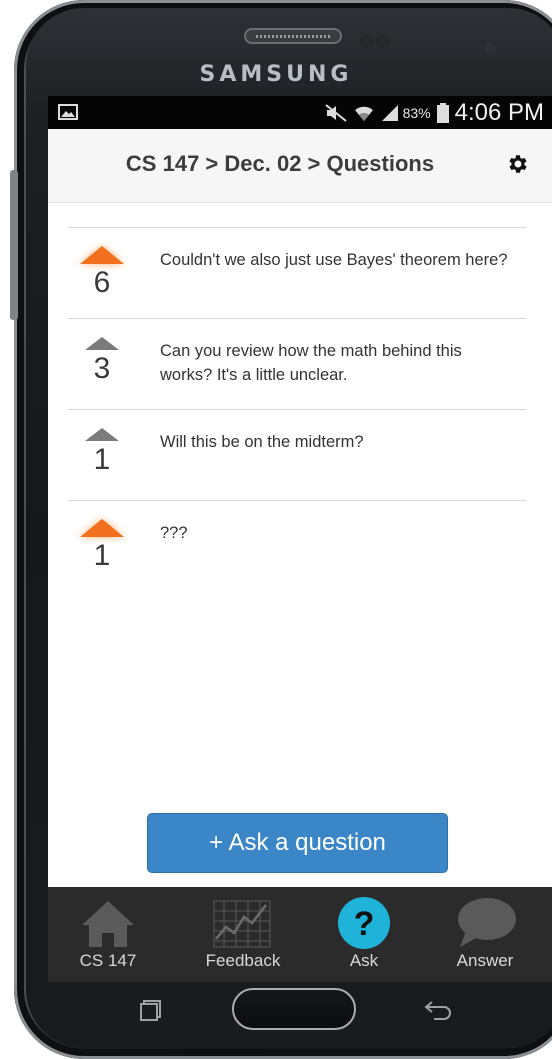 The width and height of the screenshot is (552, 1059). I want to click on battery-percent: 83%, so click(416, 112).